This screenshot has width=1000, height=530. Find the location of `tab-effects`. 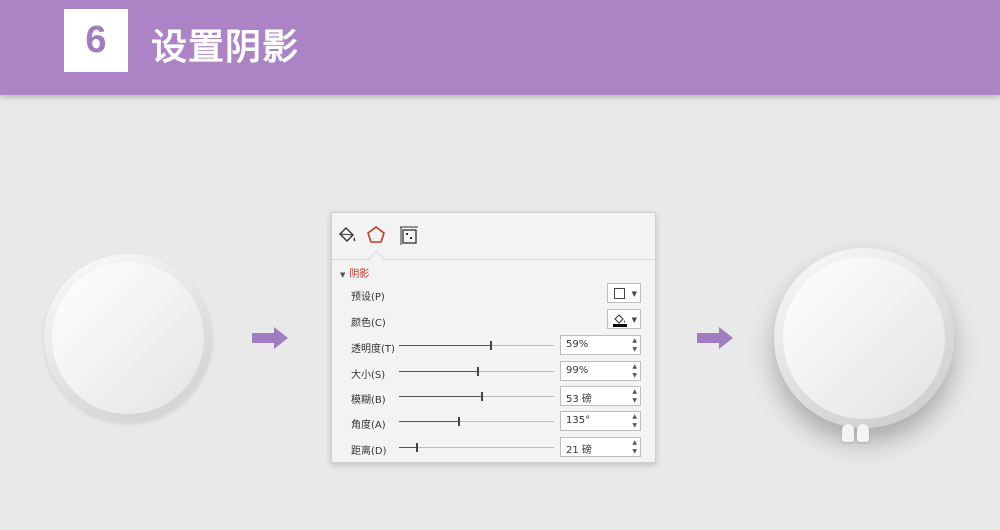

tab-effects is located at coordinates (376, 235).